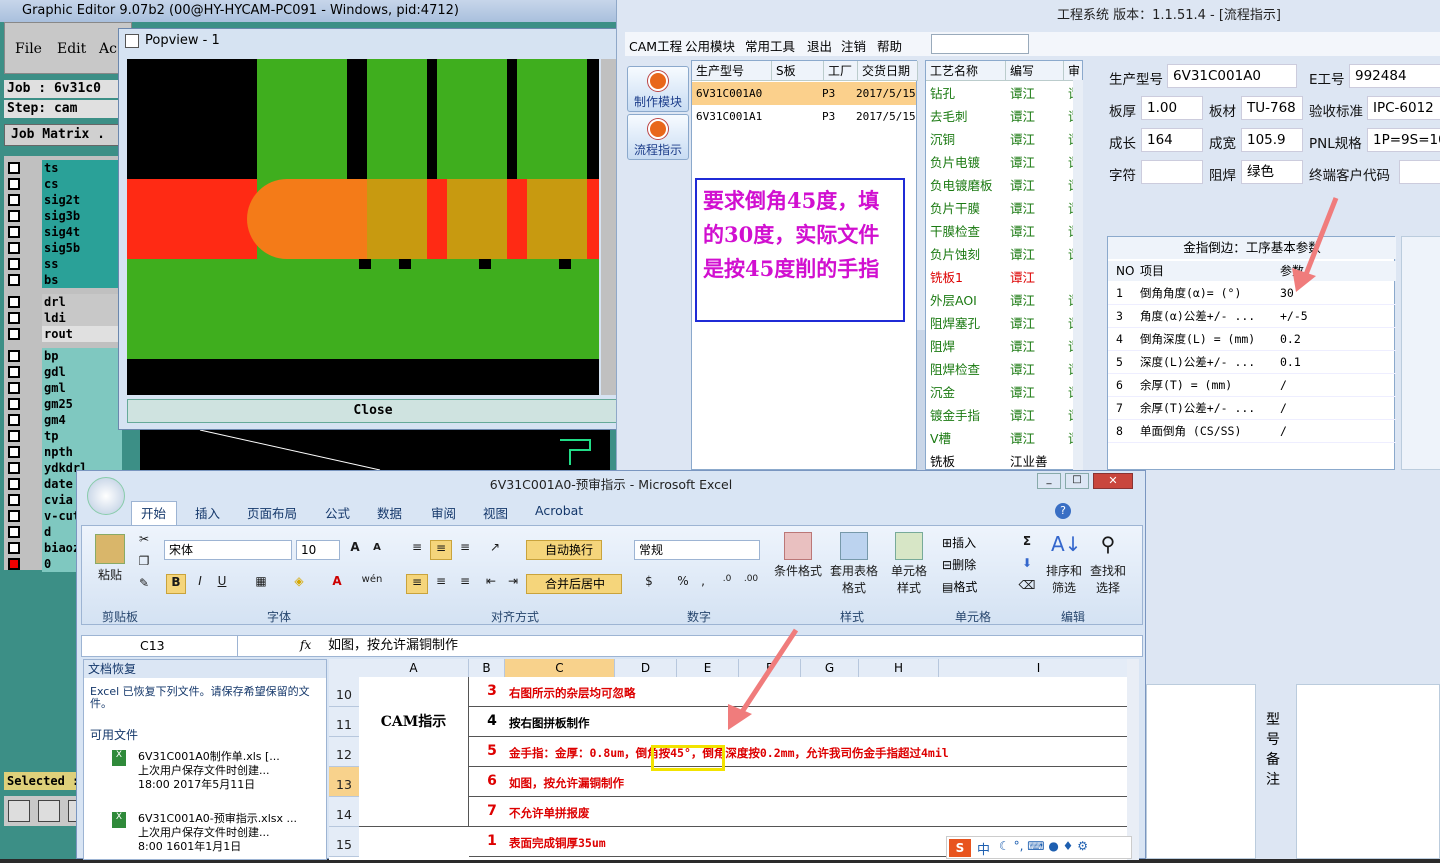 The height and width of the screenshot is (863, 1440). I want to click on sogou-icon: S, so click(960, 848).